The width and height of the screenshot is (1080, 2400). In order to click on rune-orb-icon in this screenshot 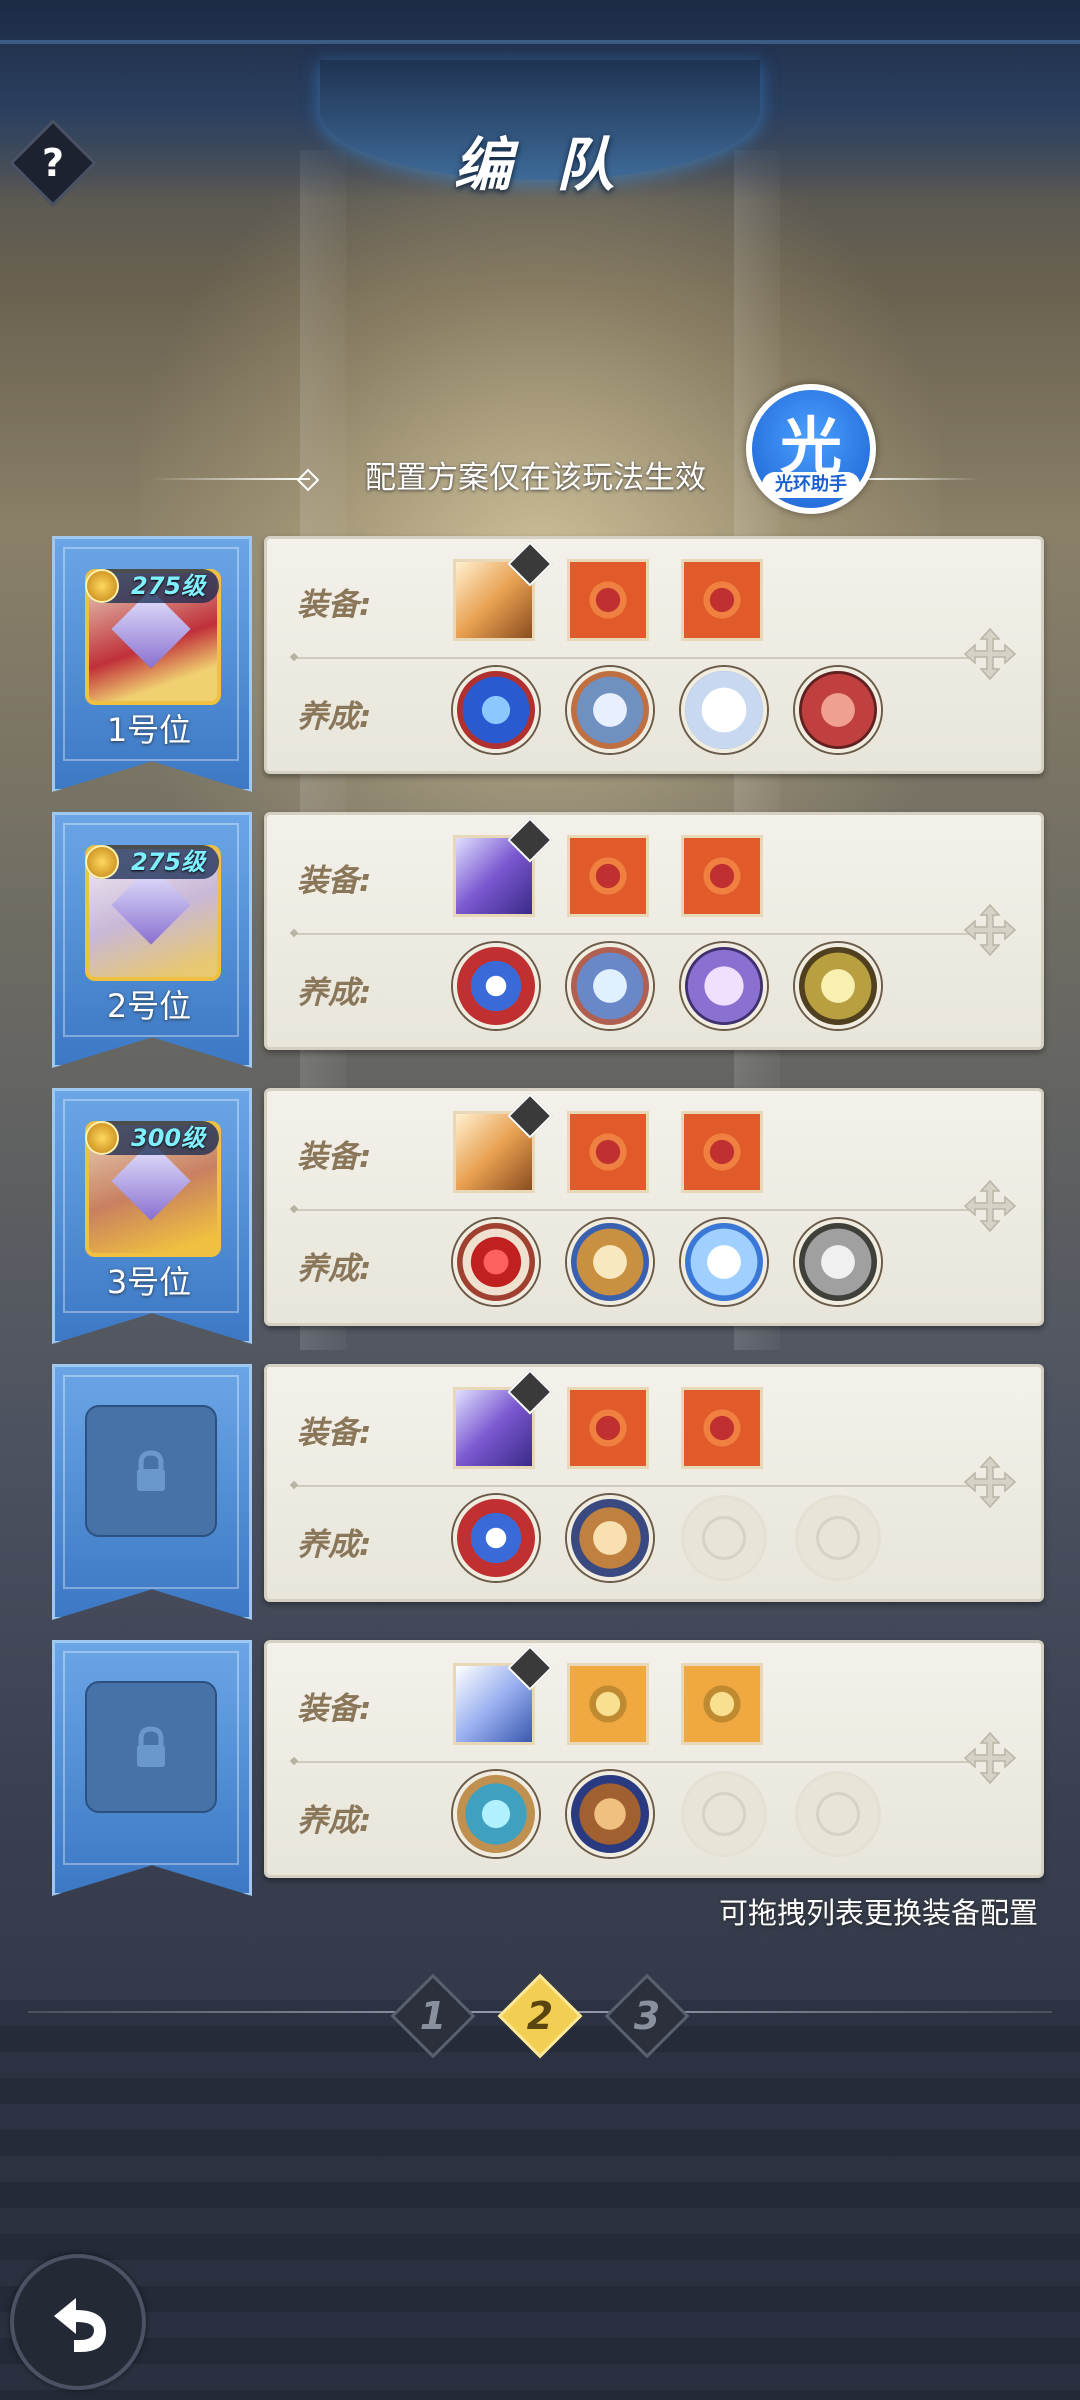, I will do `click(496, 1814)`.